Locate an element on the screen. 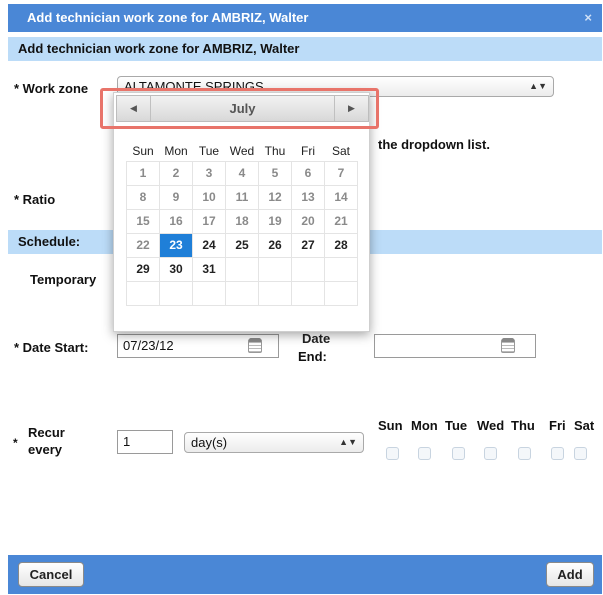 This screenshot has width=603, height=595. weekday-checkbox-tue is located at coordinates (458, 453).